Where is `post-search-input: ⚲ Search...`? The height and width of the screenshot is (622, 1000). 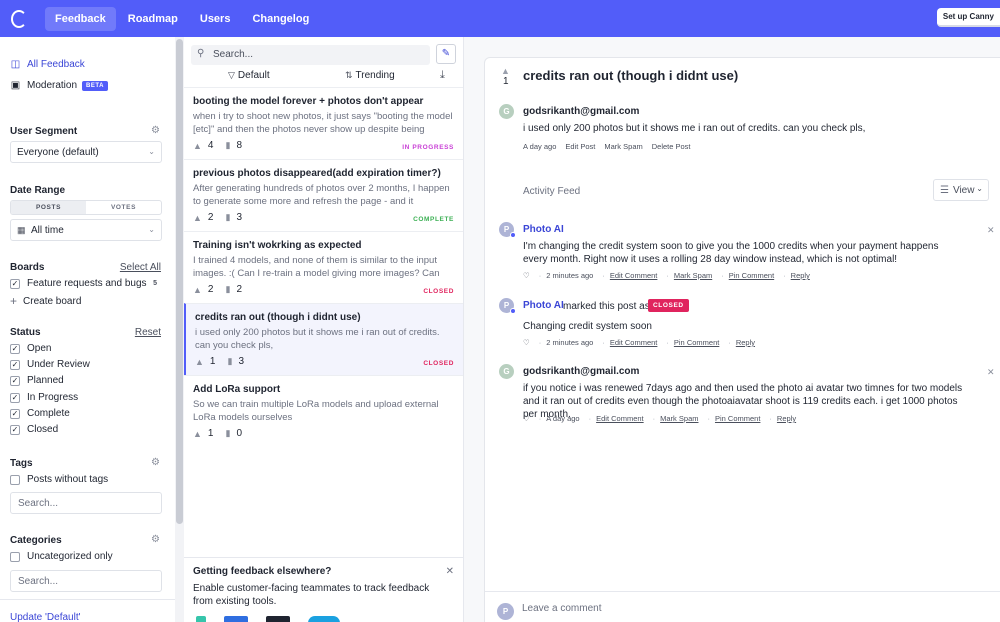 post-search-input: ⚲ Search... is located at coordinates (310, 55).